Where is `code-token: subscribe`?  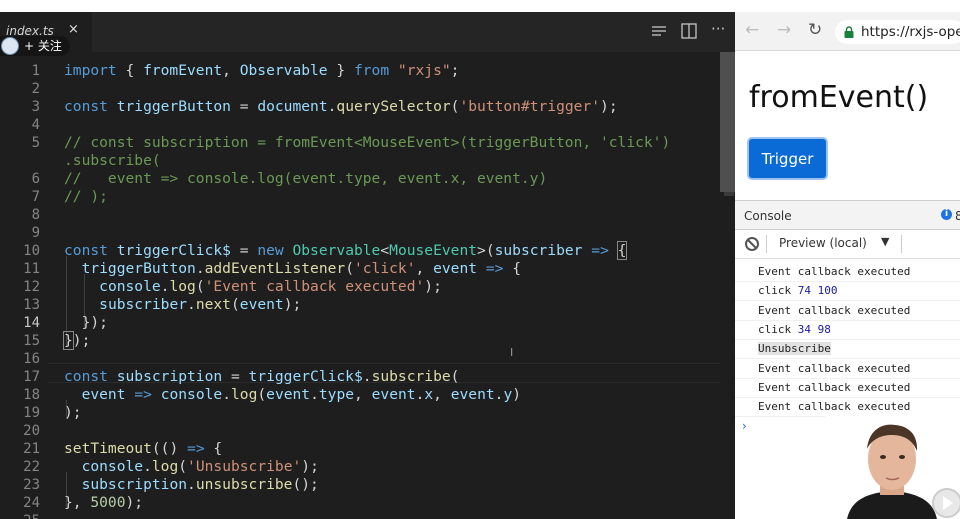 code-token: subscribe is located at coordinates (411, 376).